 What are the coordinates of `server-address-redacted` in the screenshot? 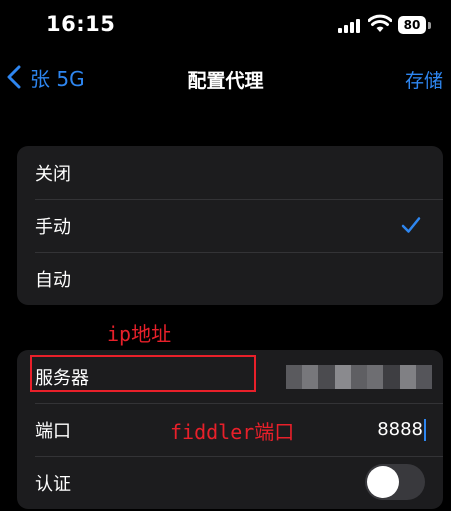 It's located at (359, 377).